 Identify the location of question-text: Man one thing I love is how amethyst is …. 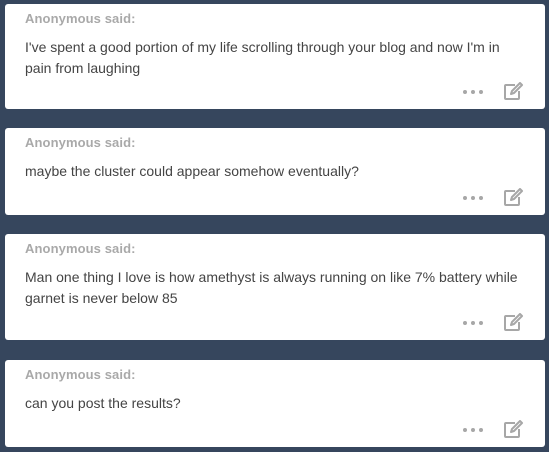
(271, 287).